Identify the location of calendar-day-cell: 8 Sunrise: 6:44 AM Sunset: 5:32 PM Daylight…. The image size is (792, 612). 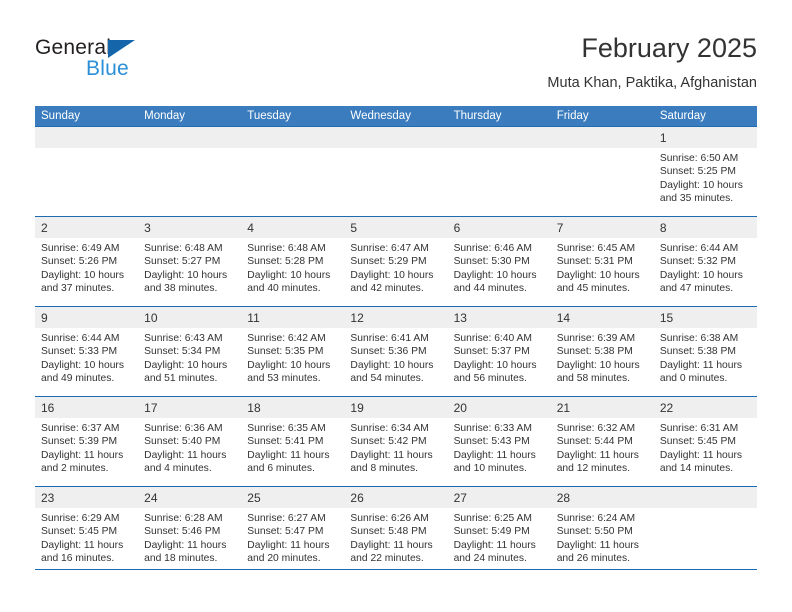
(705, 261).